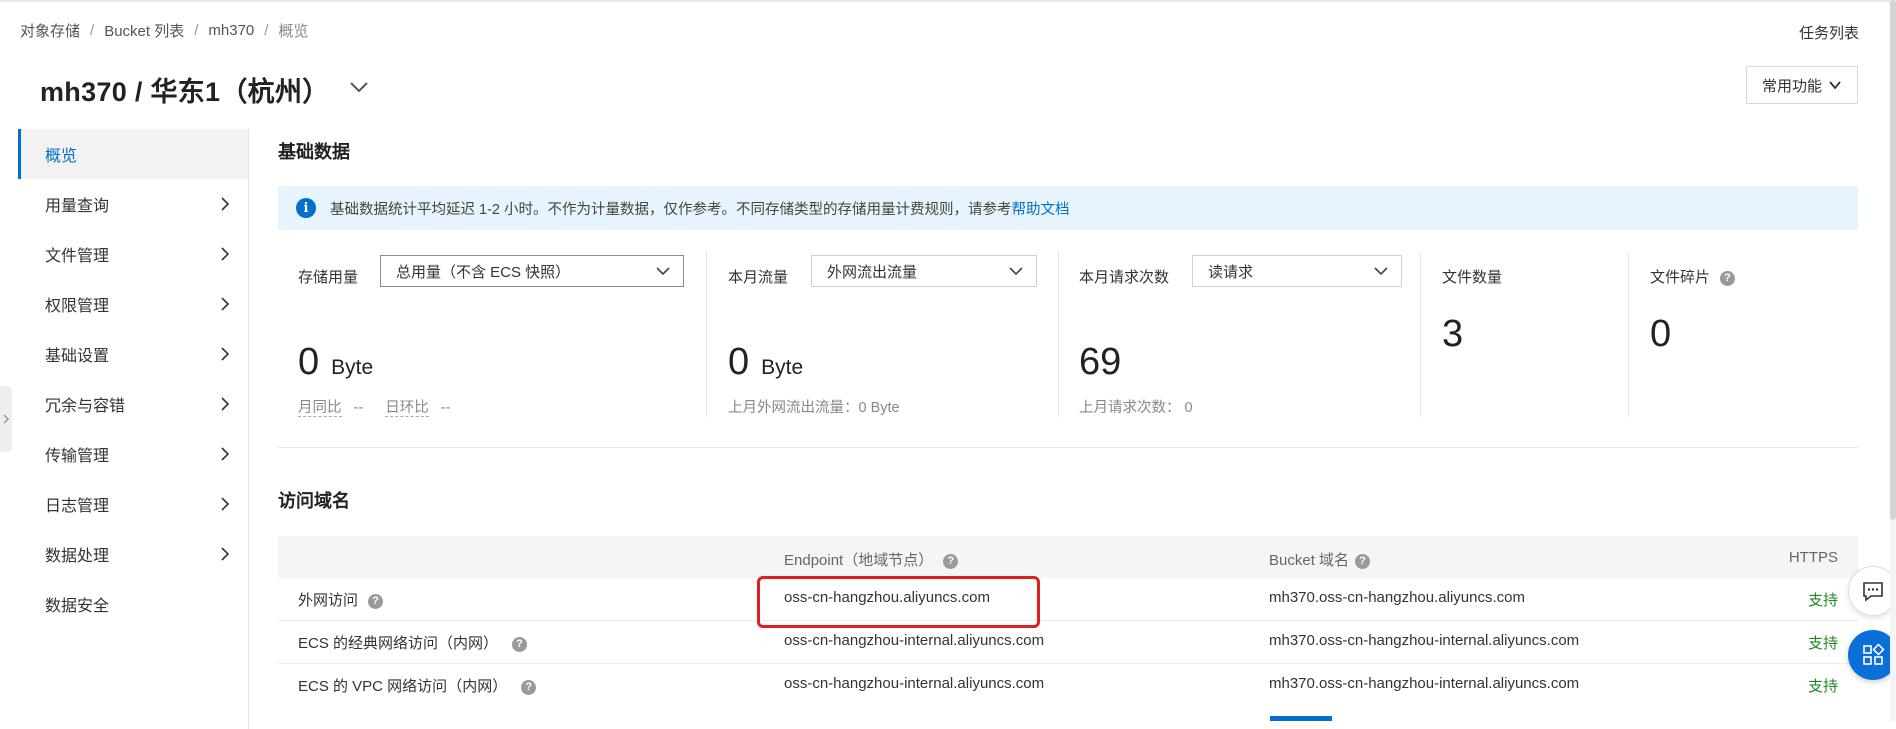  Describe the element at coordinates (948, 1) in the screenshot. I see `top-border` at that location.